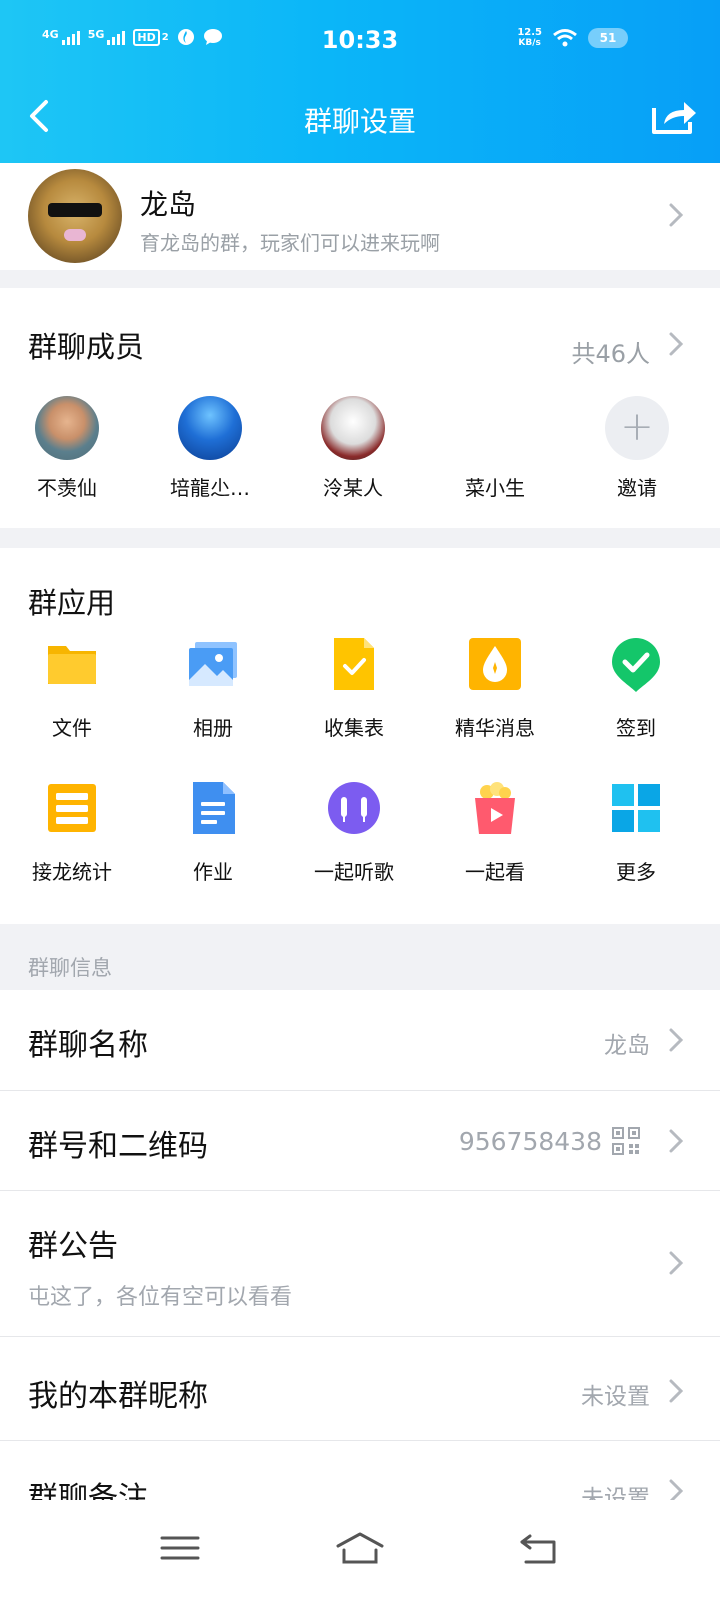 The width and height of the screenshot is (720, 1600). I want to click on member-name: 不羡仙, so click(67, 488).